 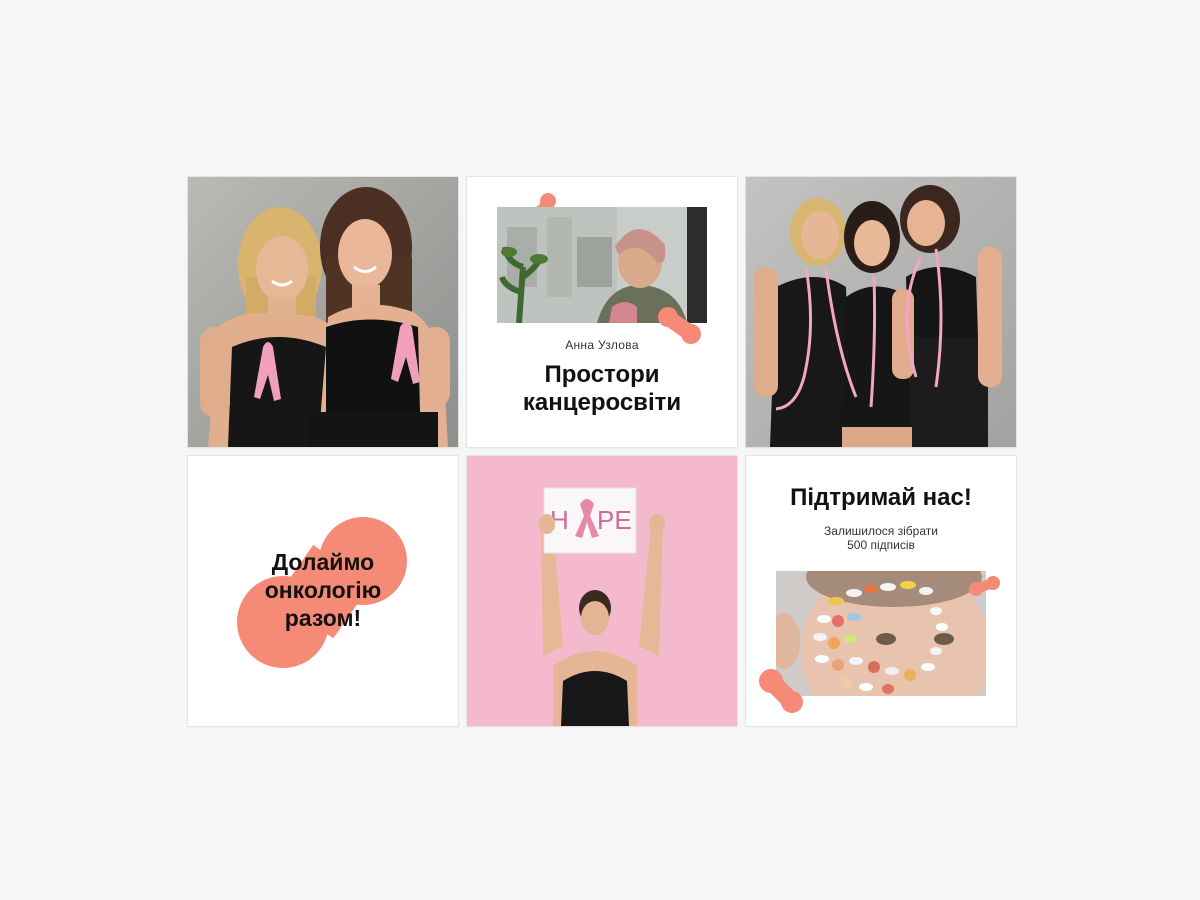 I want to click on three-women-photo, so click(x=881, y=312).